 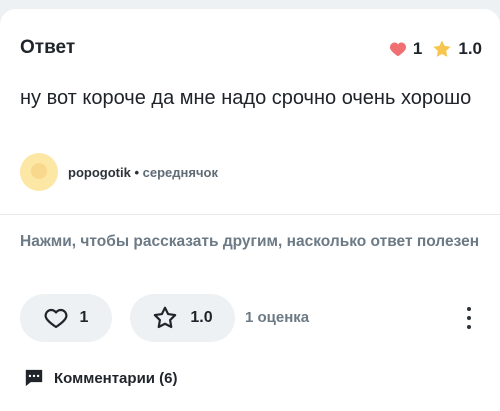 I want to click on like-button: 1, so click(x=66, y=318).